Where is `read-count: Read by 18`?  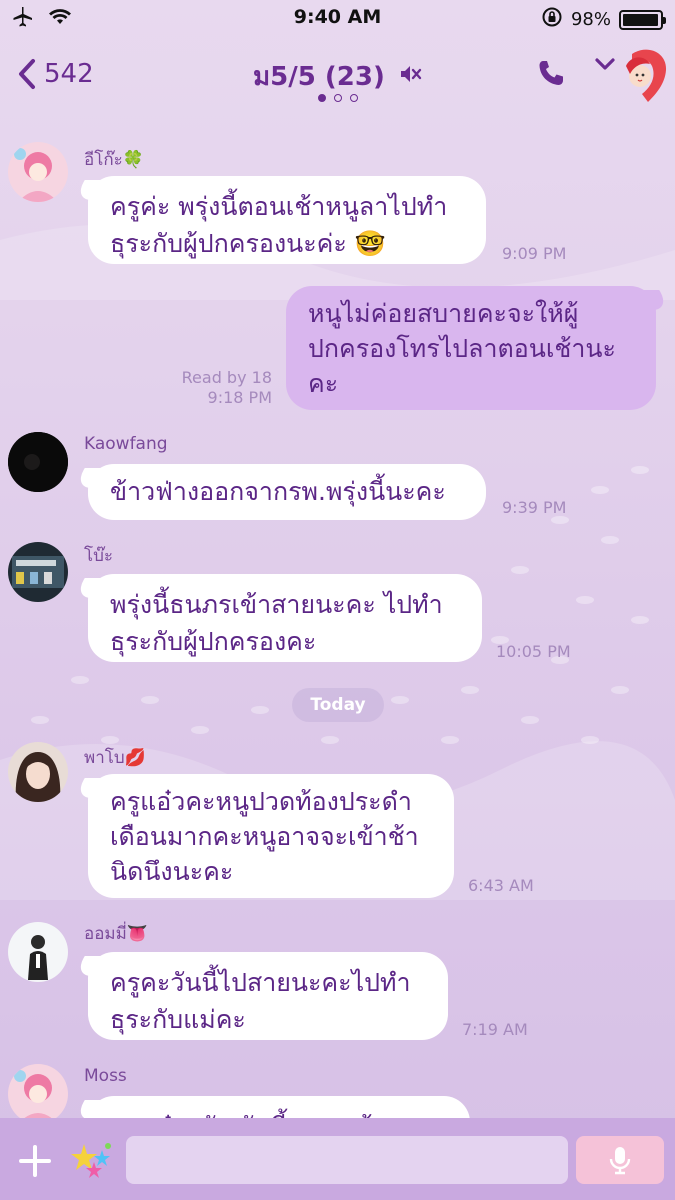
read-count: Read by 18 is located at coordinates (226, 377).